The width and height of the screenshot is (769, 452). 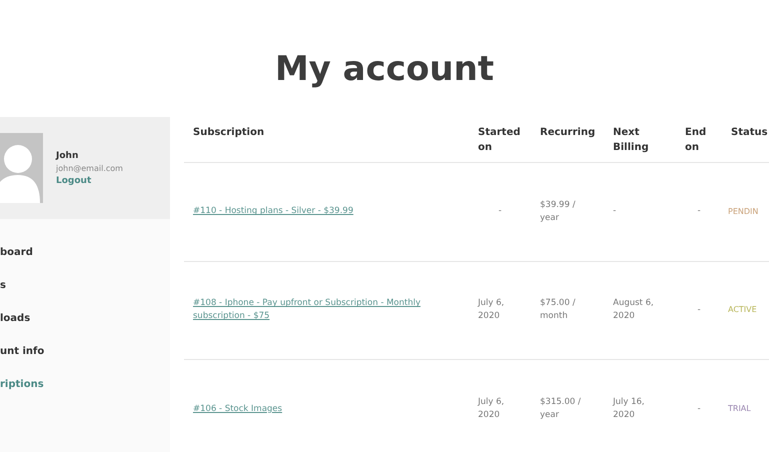 What do you see at coordinates (699, 139) in the screenshot?
I see `column-header: End on` at bounding box center [699, 139].